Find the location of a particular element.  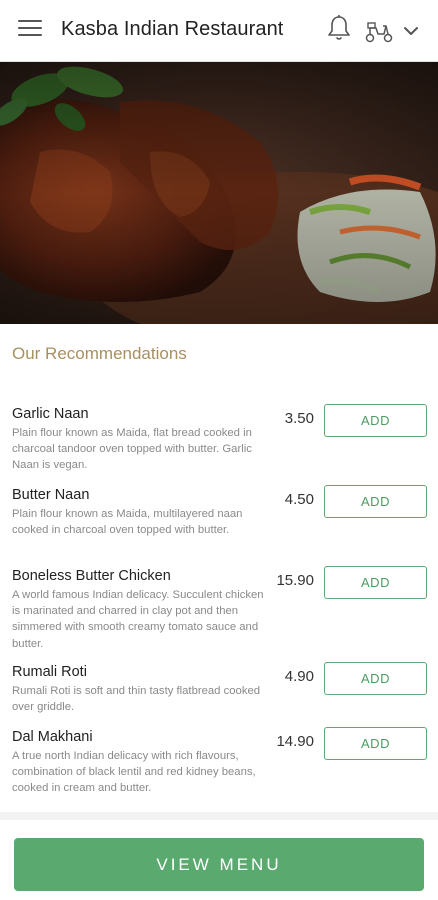

recommendations-title: Our Recommendations is located at coordinates (99, 353).